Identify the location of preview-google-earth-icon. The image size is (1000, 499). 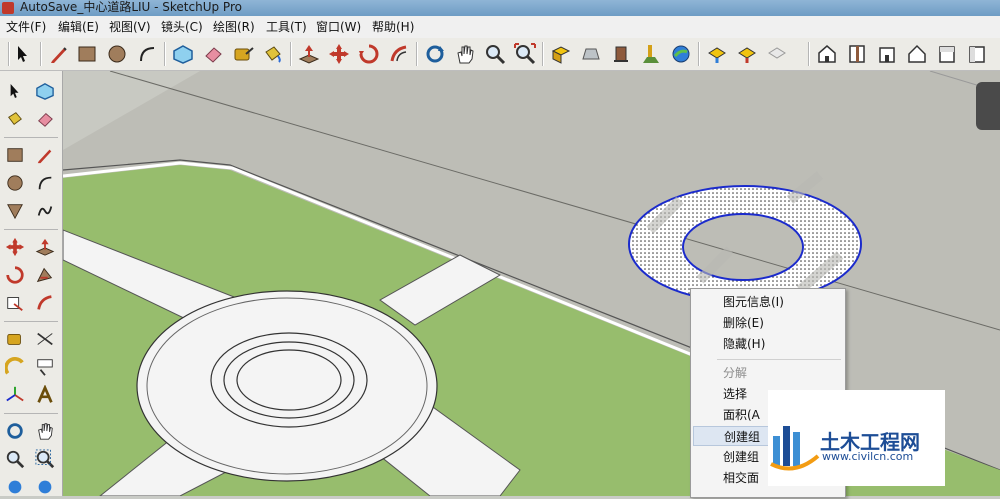
(717, 54).